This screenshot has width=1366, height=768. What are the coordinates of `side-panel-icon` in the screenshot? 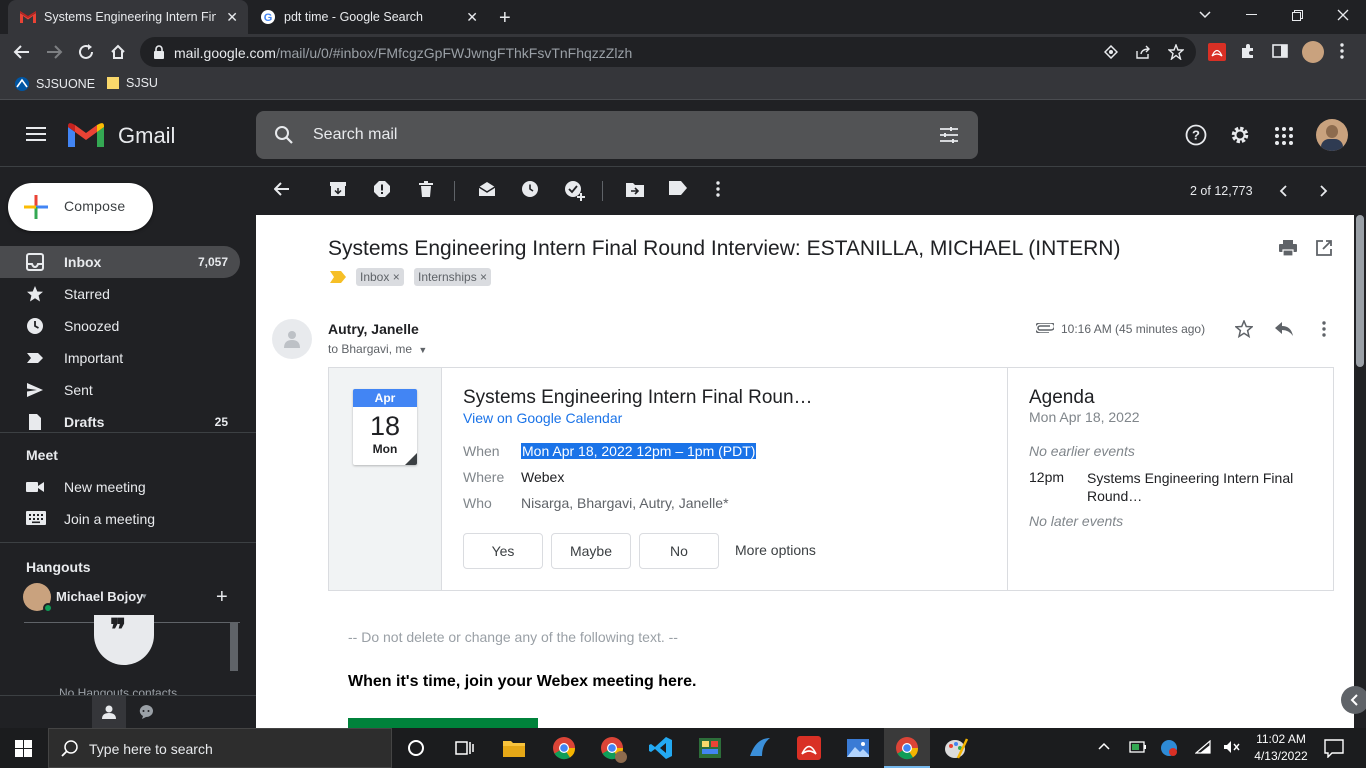 It's located at (1280, 51).